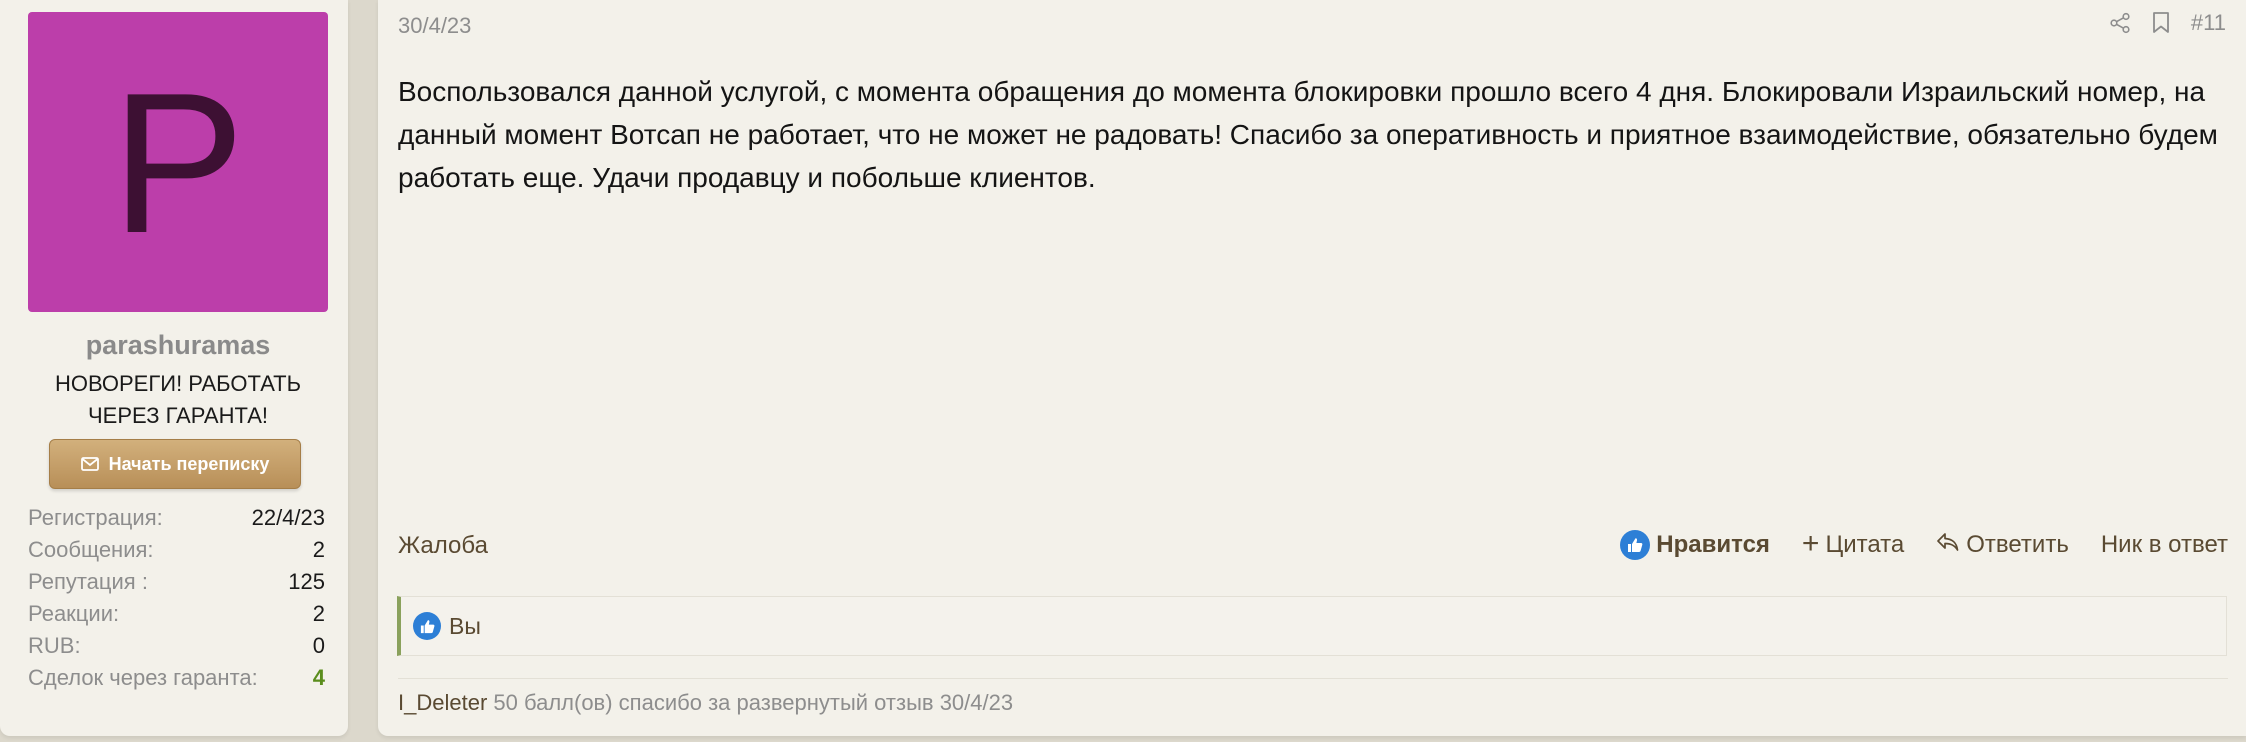  I want to click on stat-row-rub: RUB: 0, so click(176, 646).